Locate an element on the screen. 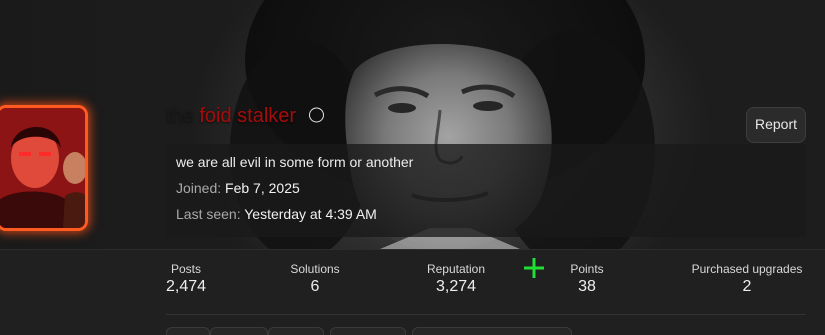 The height and width of the screenshot is (335, 825). stat-value: 2 is located at coordinates (747, 286).